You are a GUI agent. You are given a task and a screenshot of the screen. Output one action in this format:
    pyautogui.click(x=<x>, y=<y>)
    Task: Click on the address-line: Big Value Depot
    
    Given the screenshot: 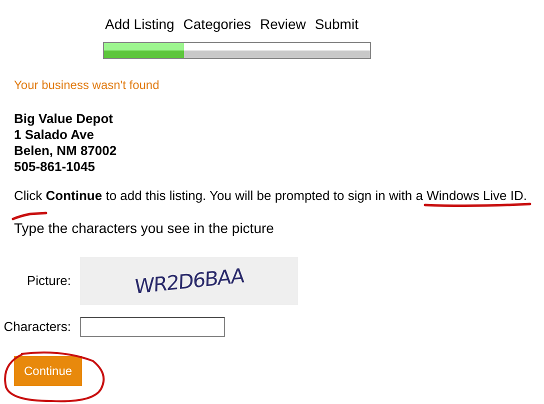 What is the action you would take?
    pyautogui.click(x=64, y=119)
    